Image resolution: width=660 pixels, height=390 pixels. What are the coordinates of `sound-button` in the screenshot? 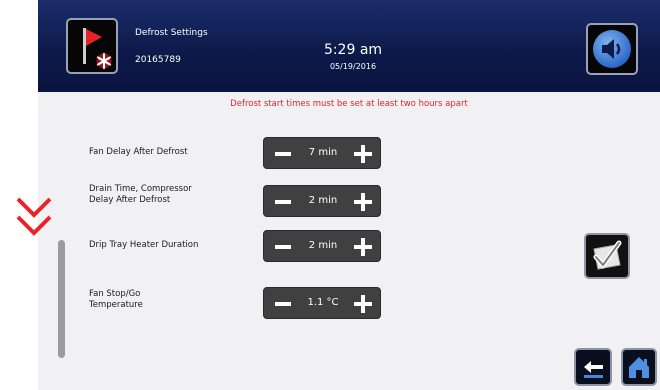 It's located at (612, 49).